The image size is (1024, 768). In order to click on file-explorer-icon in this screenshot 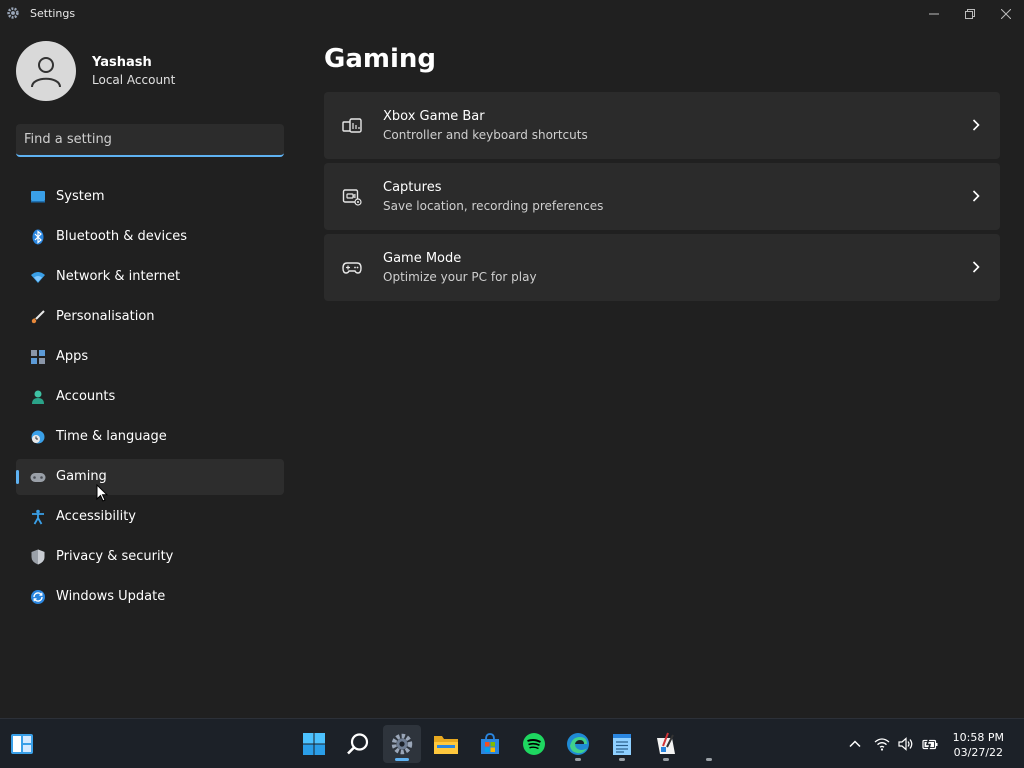, I will do `click(446, 745)`.